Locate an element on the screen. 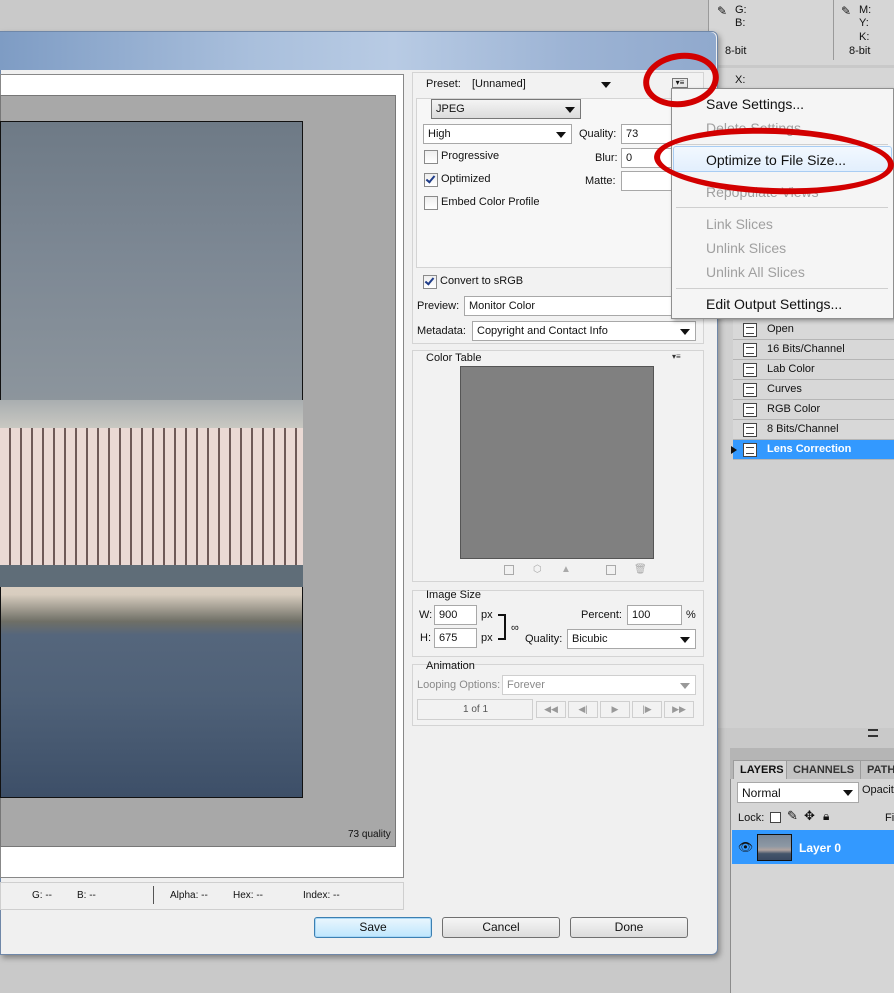  history-item-selected: Lens Correction is located at coordinates (813, 450).